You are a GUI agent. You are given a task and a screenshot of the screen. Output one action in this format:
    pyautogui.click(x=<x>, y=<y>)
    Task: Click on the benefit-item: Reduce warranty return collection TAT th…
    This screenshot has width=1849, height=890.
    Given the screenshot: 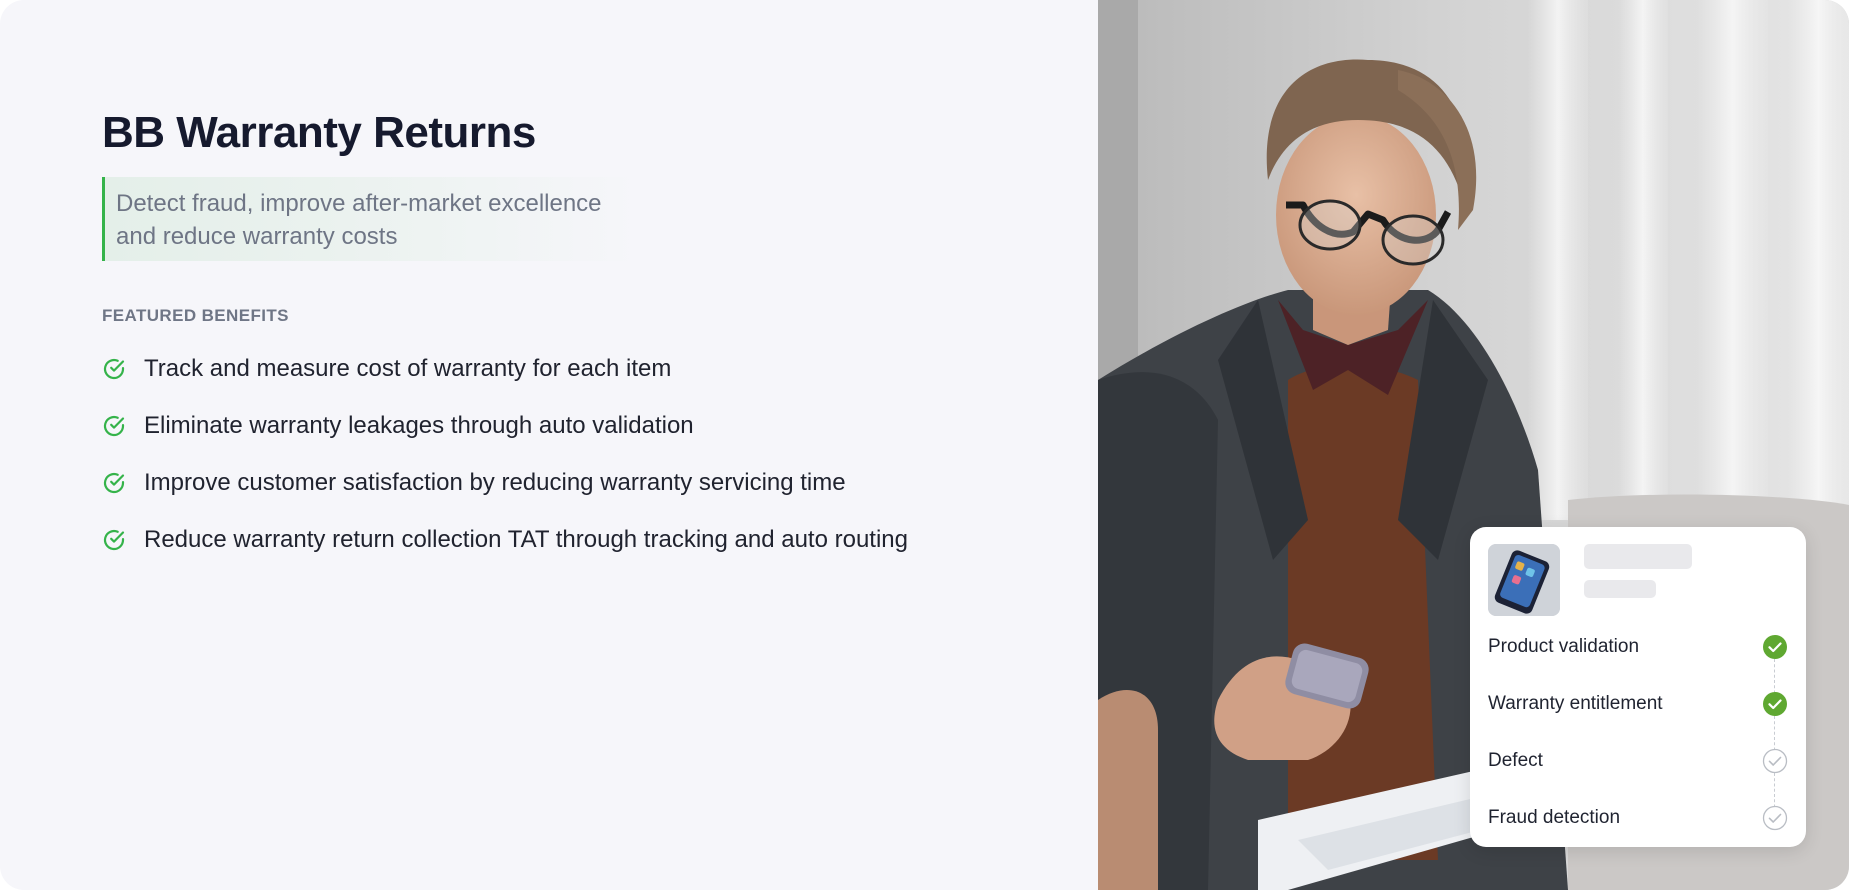 What is the action you would take?
    pyautogui.click(x=505, y=540)
    